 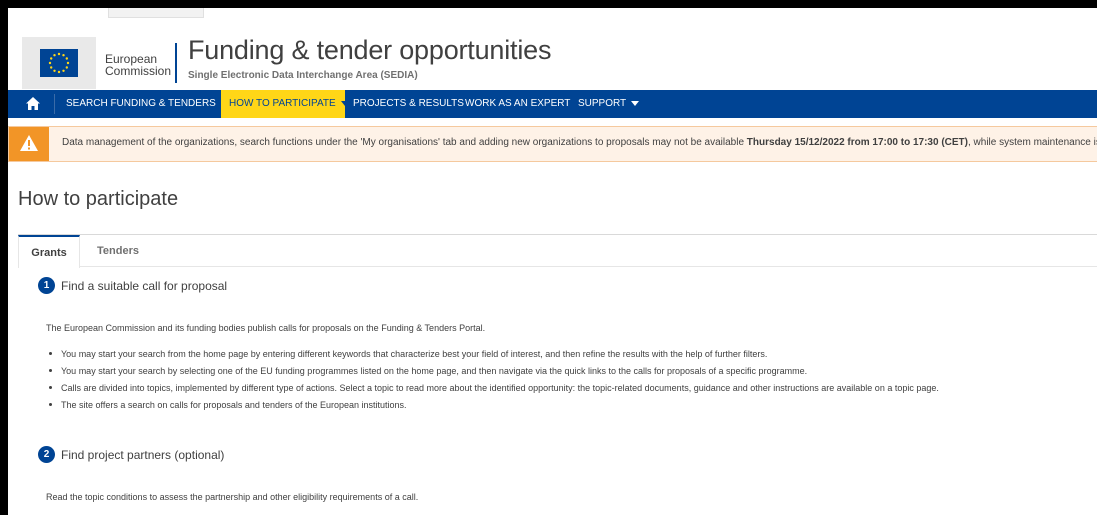 What do you see at coordinates (138, 71) in the screenshot?
I see `org-name-line2: Commission` at bounding box center [138, 71].